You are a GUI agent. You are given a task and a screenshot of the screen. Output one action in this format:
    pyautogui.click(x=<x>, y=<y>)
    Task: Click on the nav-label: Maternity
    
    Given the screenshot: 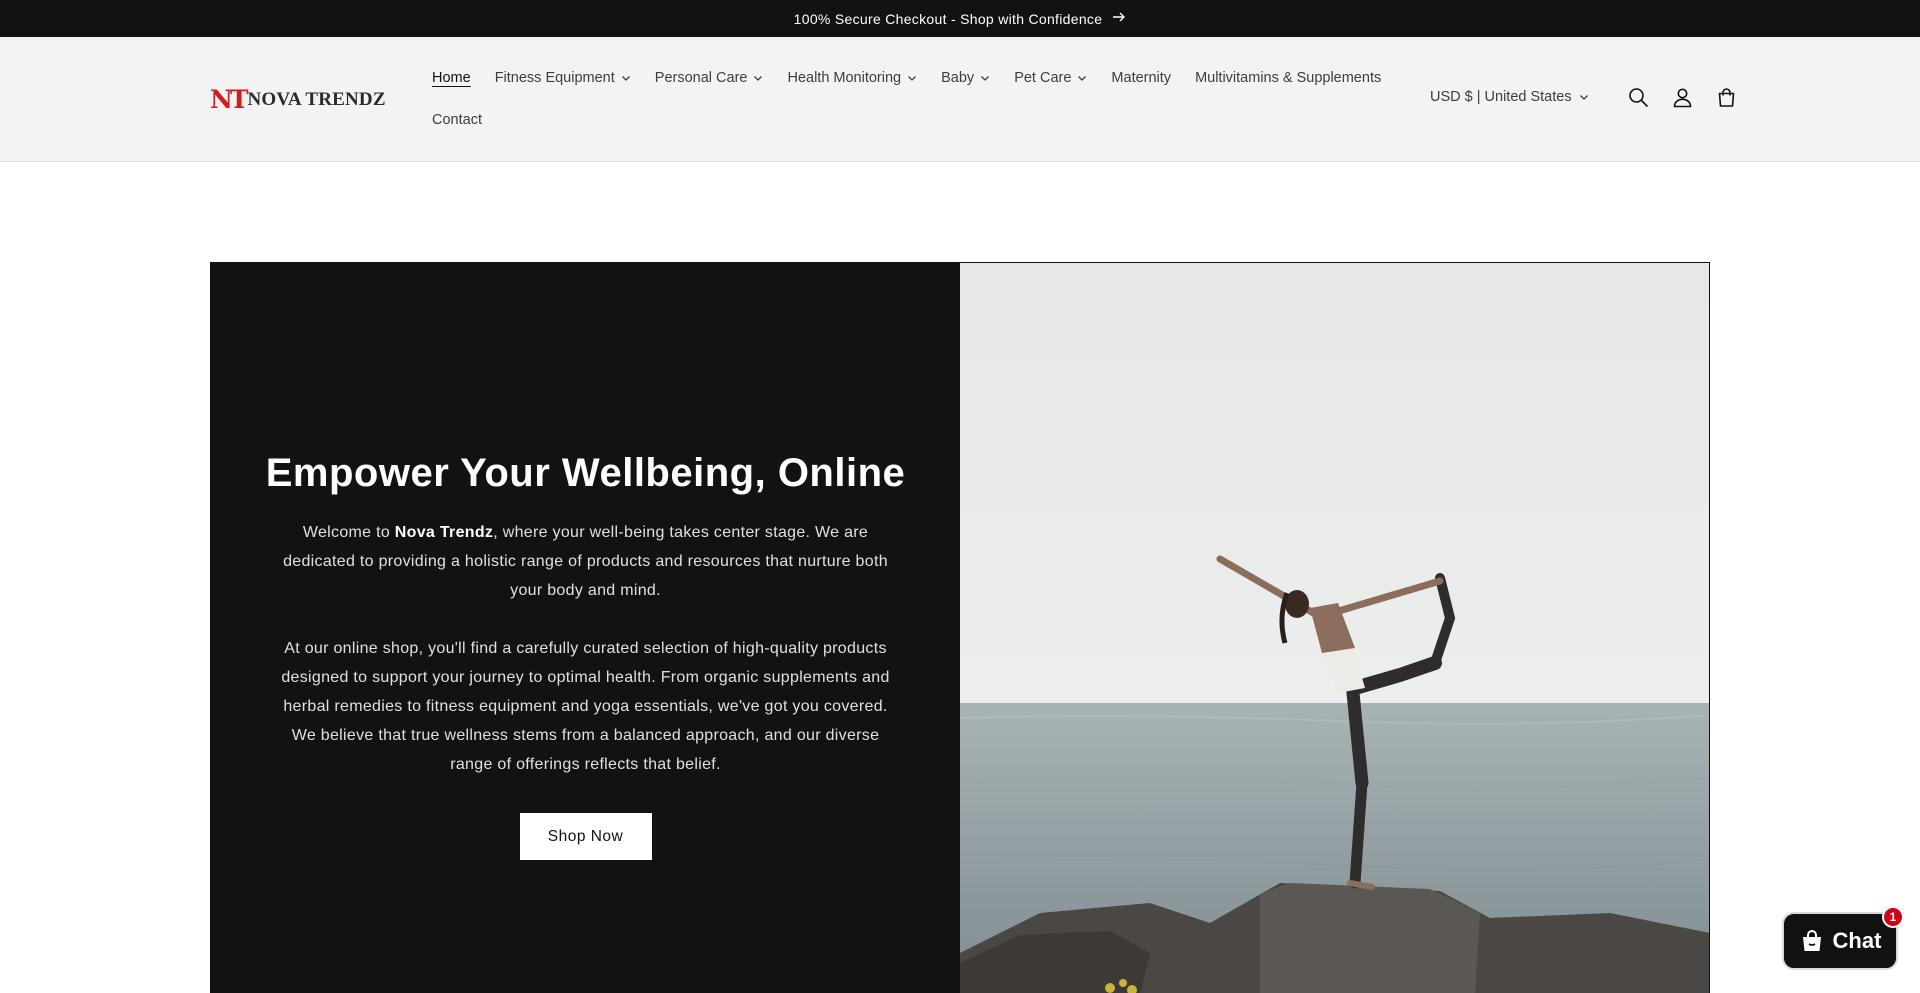 What is the action you would take?
    pyautogui.click(x=1141, y=78)
    